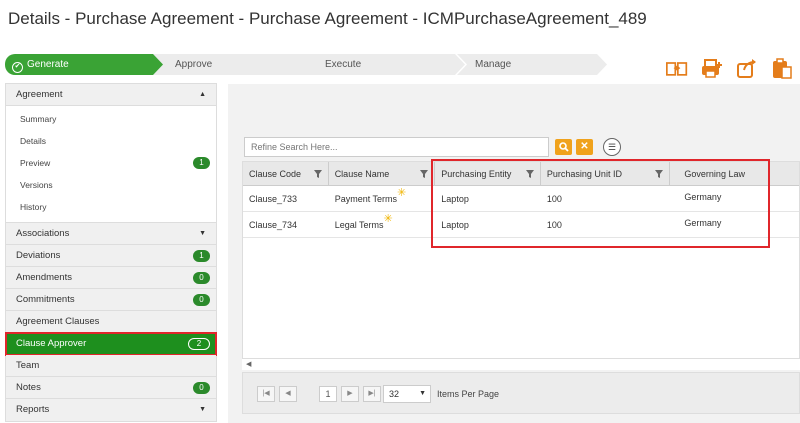  I want to click on close-icon: ✕, so click(584, 146).